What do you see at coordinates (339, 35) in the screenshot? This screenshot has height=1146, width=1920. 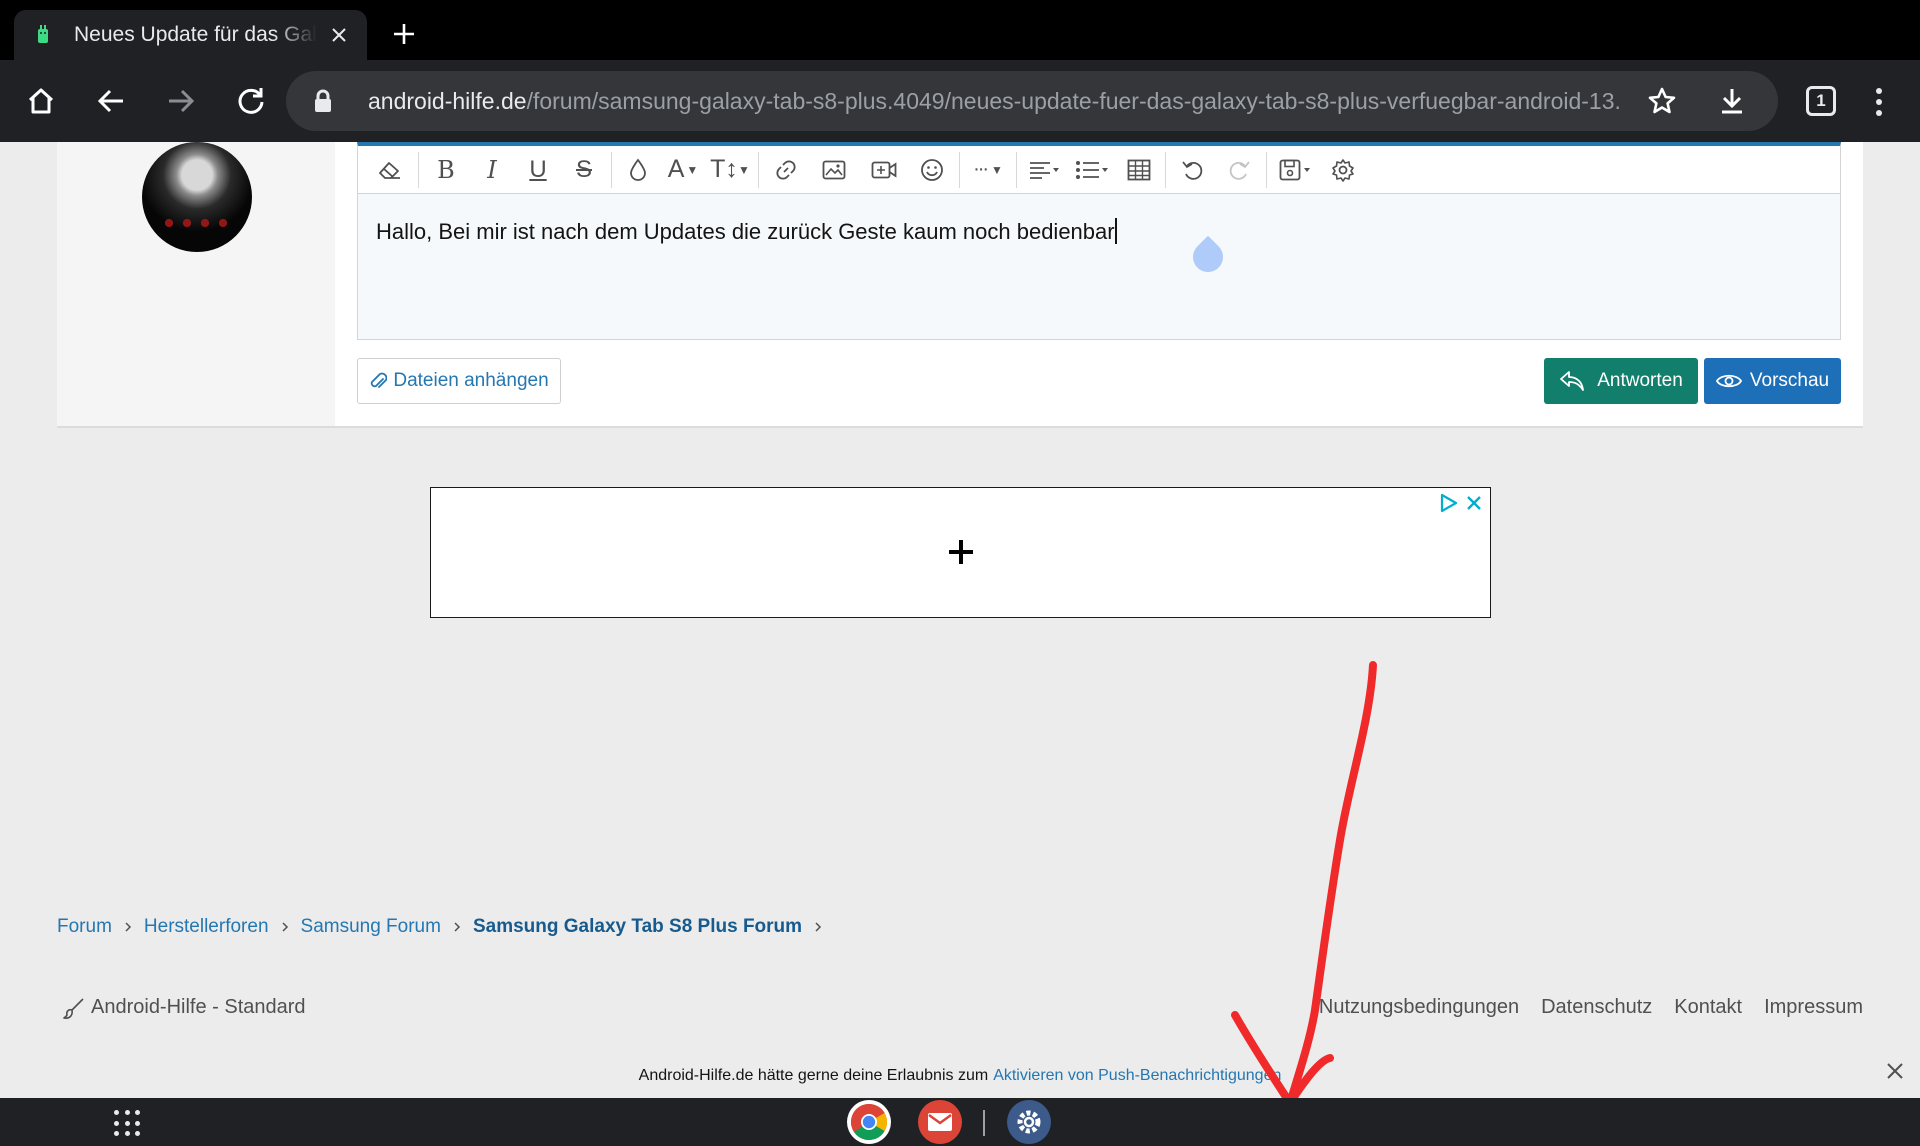 I see `tab-close-icon` at bounding box center [339, 35].